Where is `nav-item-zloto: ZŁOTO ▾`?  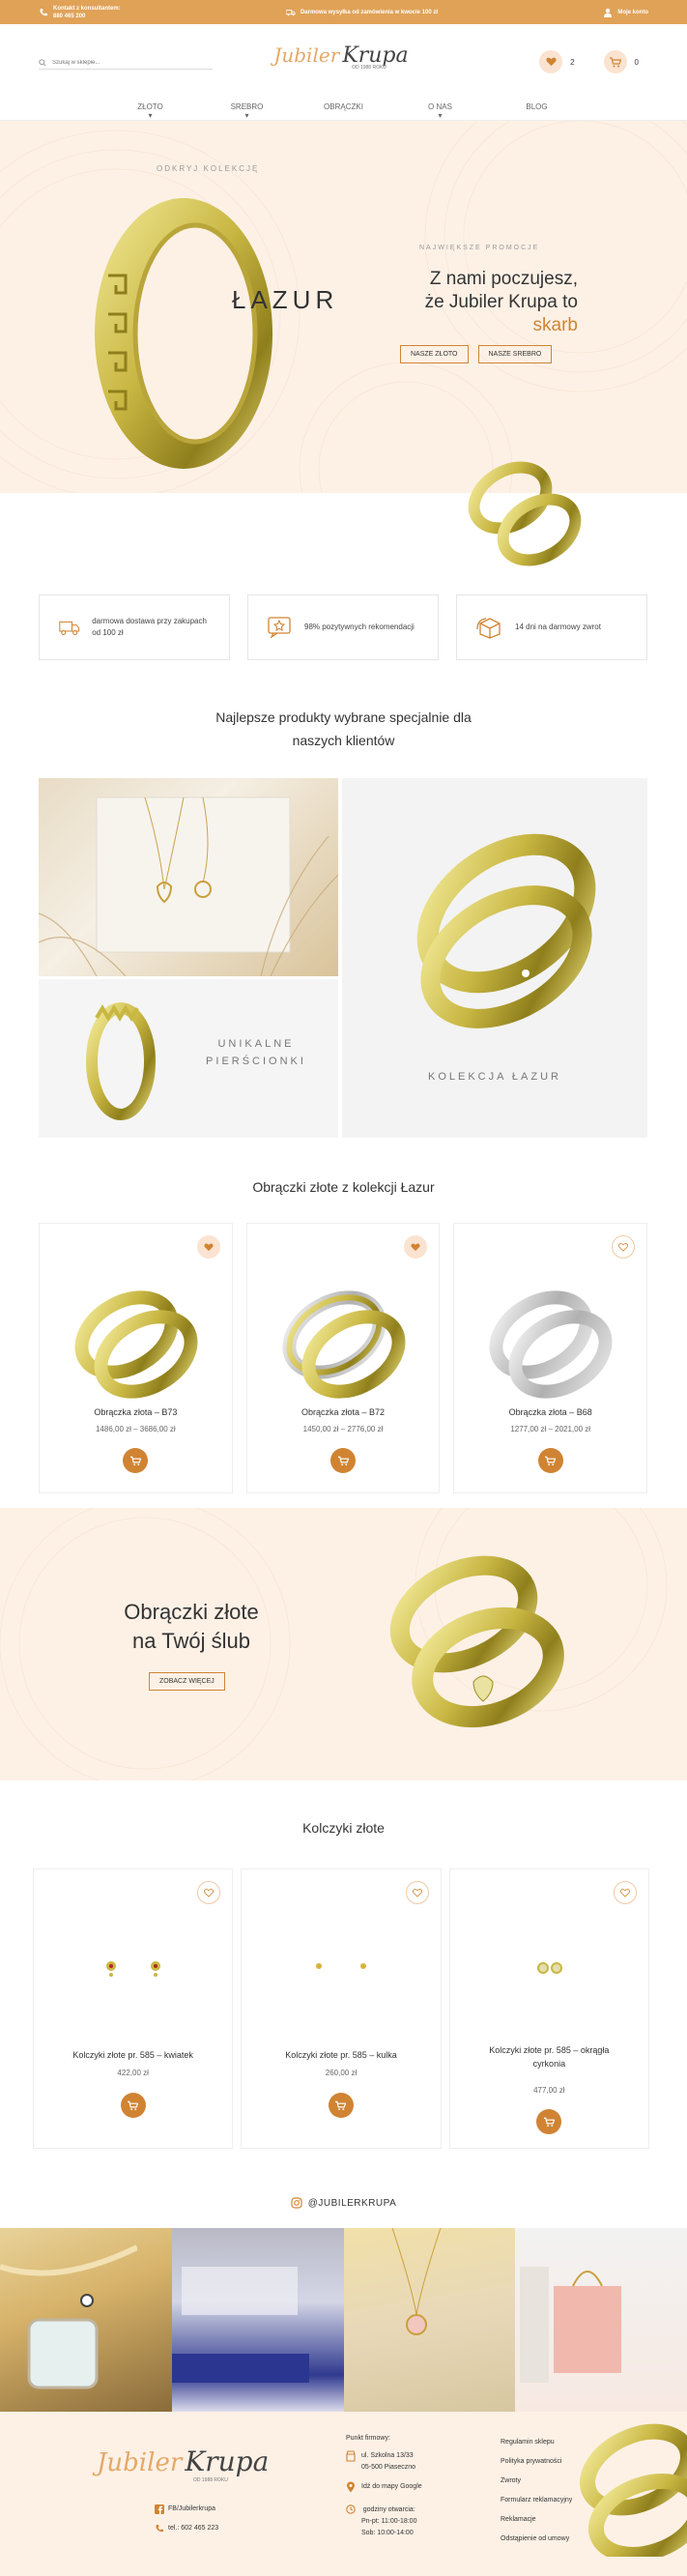
nav-item-zloto: ZŁOTO ▾ is located at coordinates (150, 111).